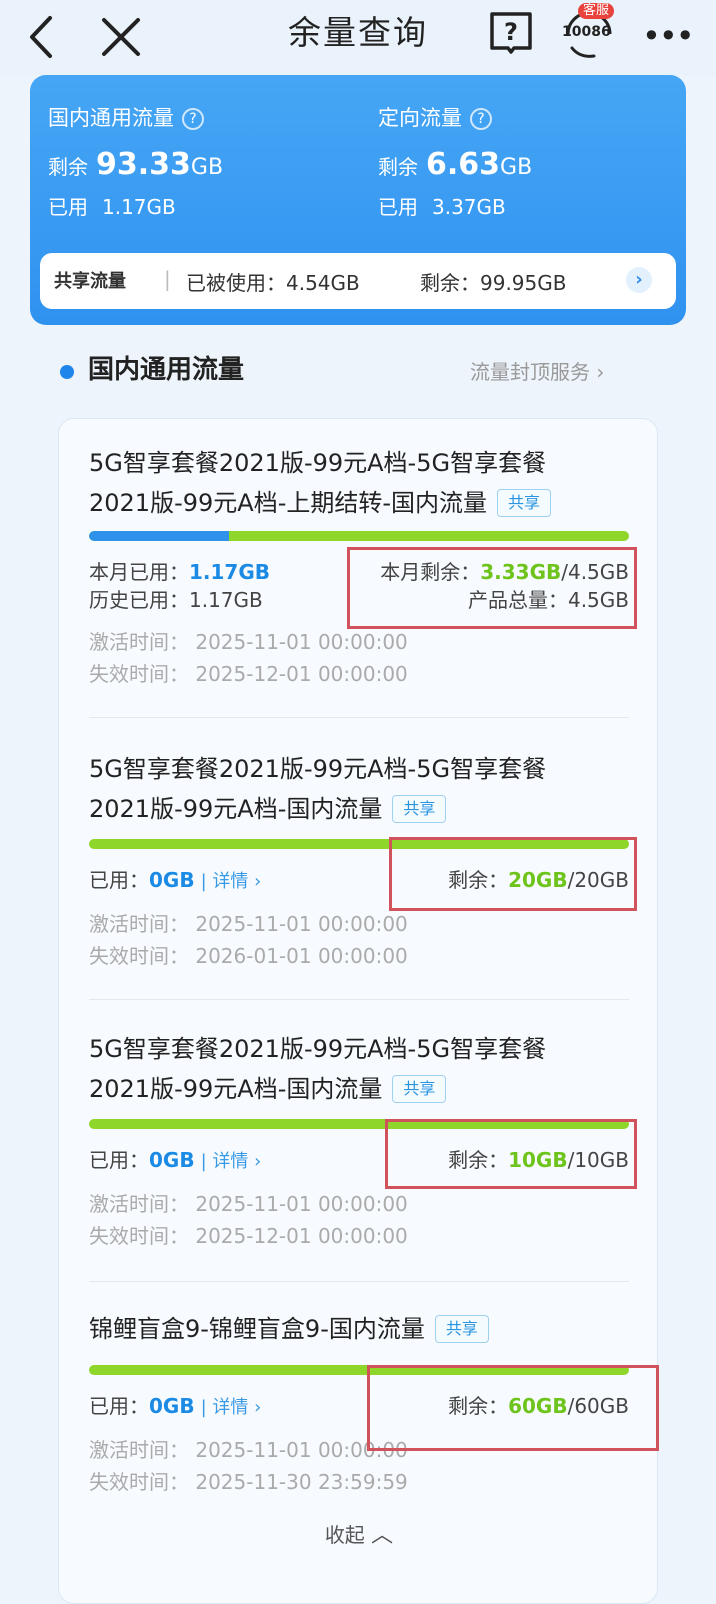  I want to click on directed-summary: 定向流量? 剩余 6.63GB 已用 3.37GB, so click(455, 162).